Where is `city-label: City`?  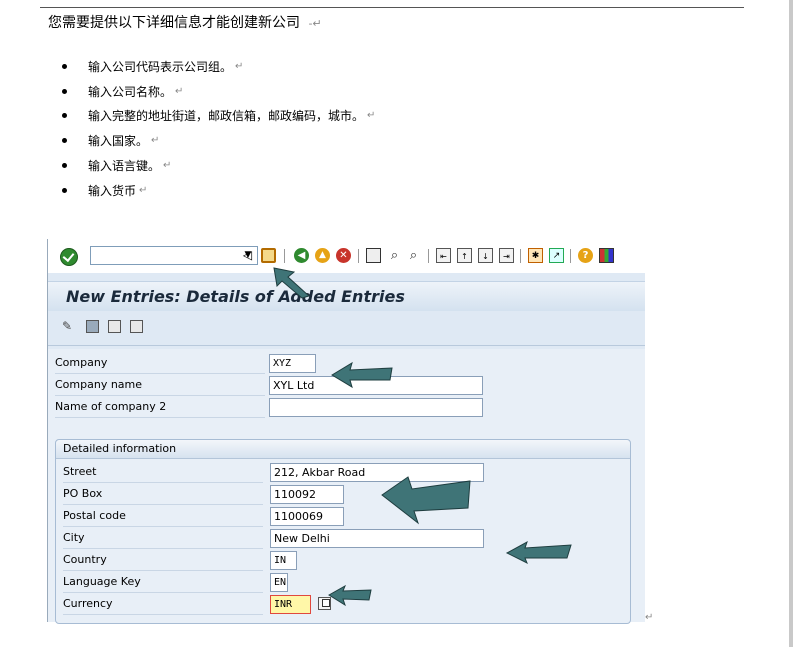
city-label: City is located at coordinates (163, 538).